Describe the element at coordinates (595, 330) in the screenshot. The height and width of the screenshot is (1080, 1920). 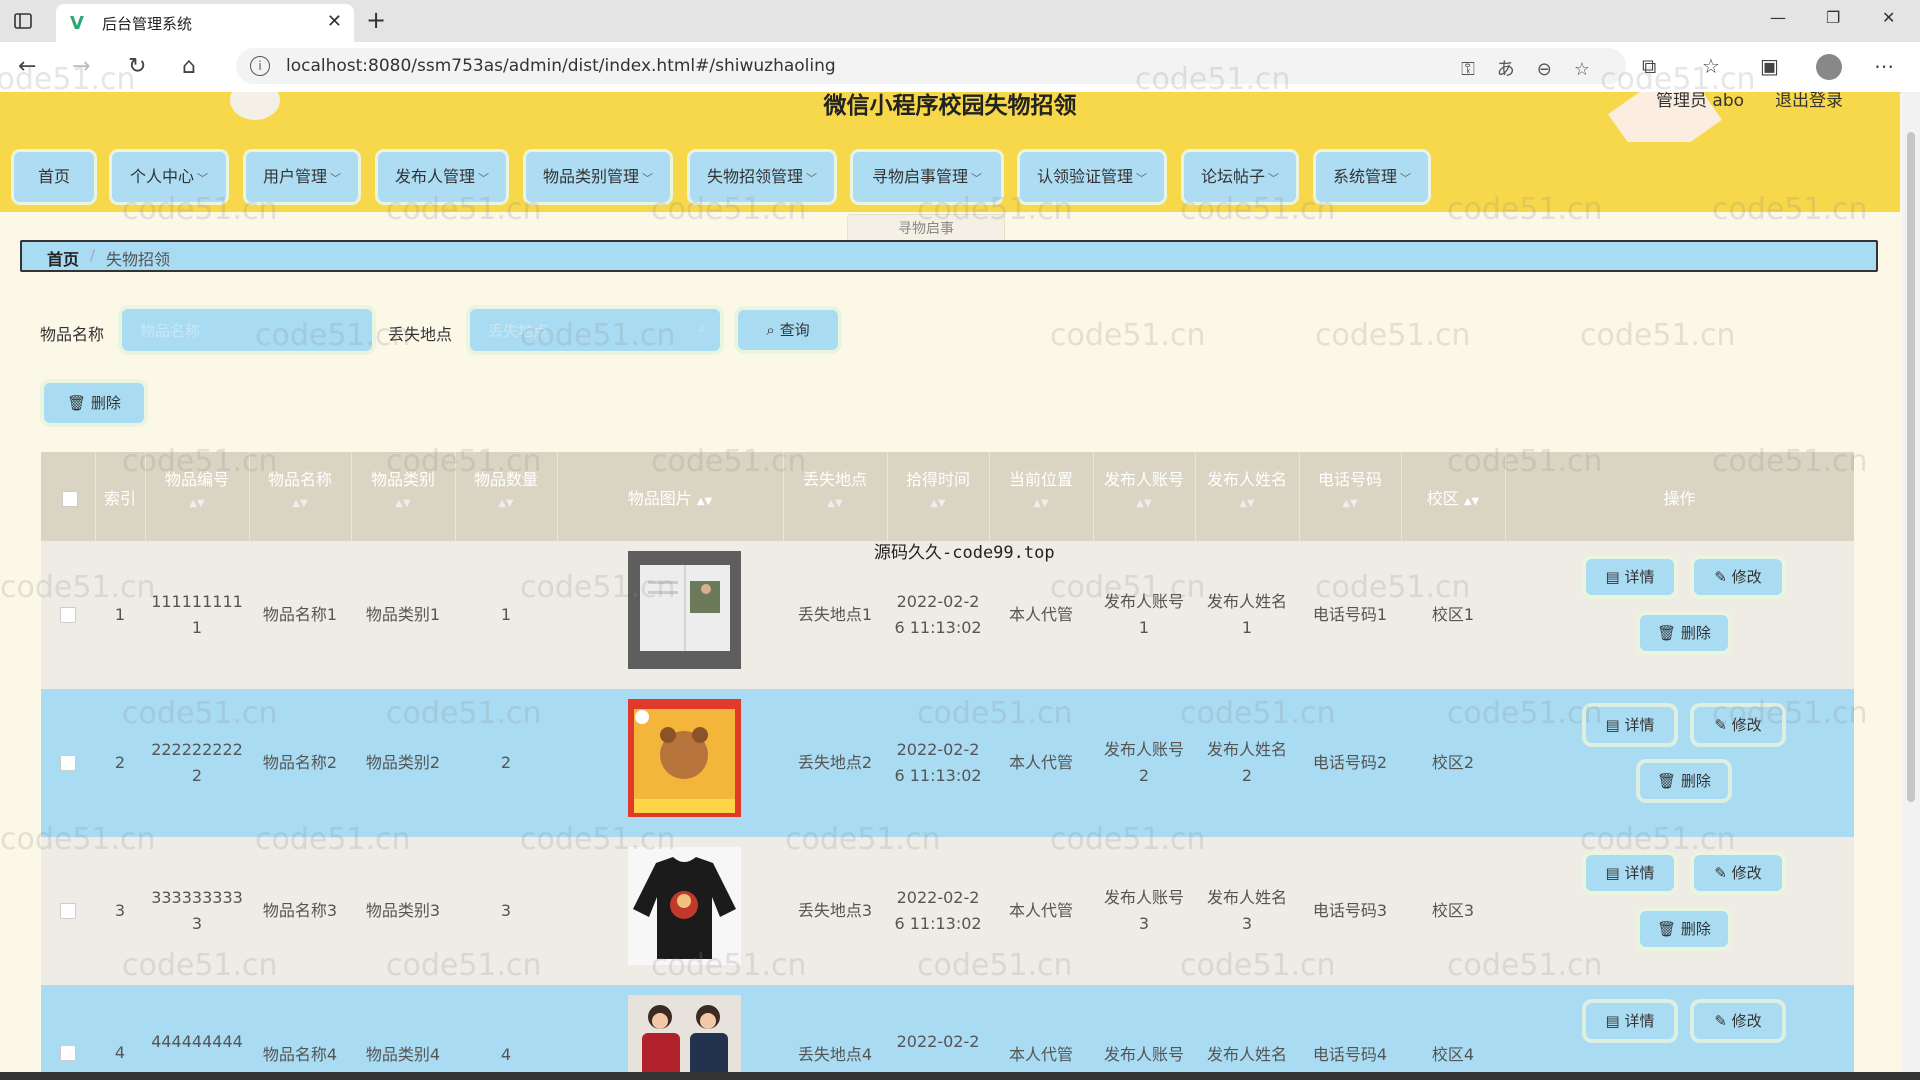
I see `lost-place-input: 丢失地点 ⌕` at that location.